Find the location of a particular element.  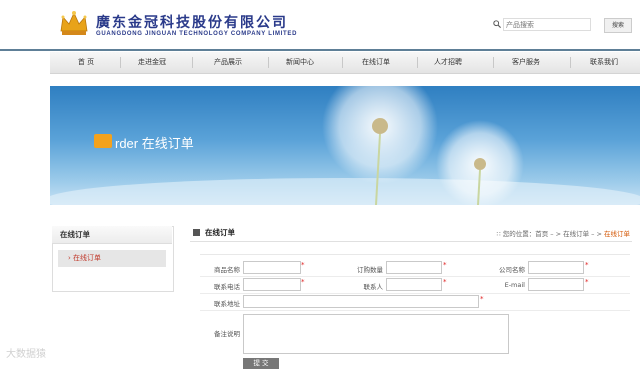

header-divider is located at coordinates (320, 50).